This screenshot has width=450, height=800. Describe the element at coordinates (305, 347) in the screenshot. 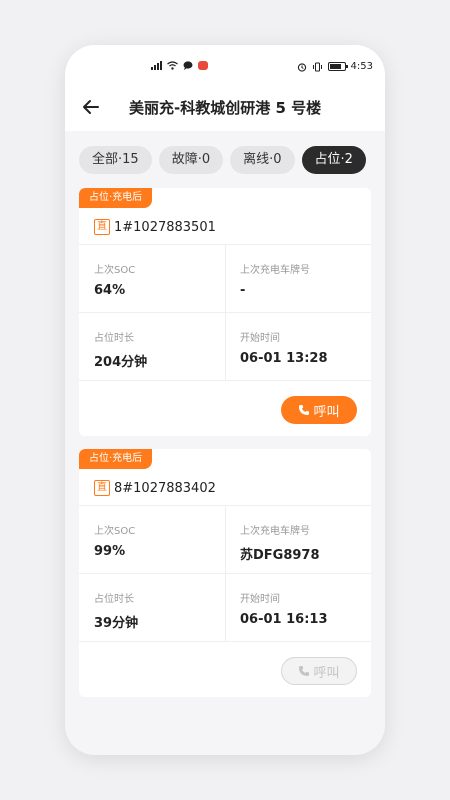

I see `start-time-cell: 开始时间 06-01 13:28` at that location.